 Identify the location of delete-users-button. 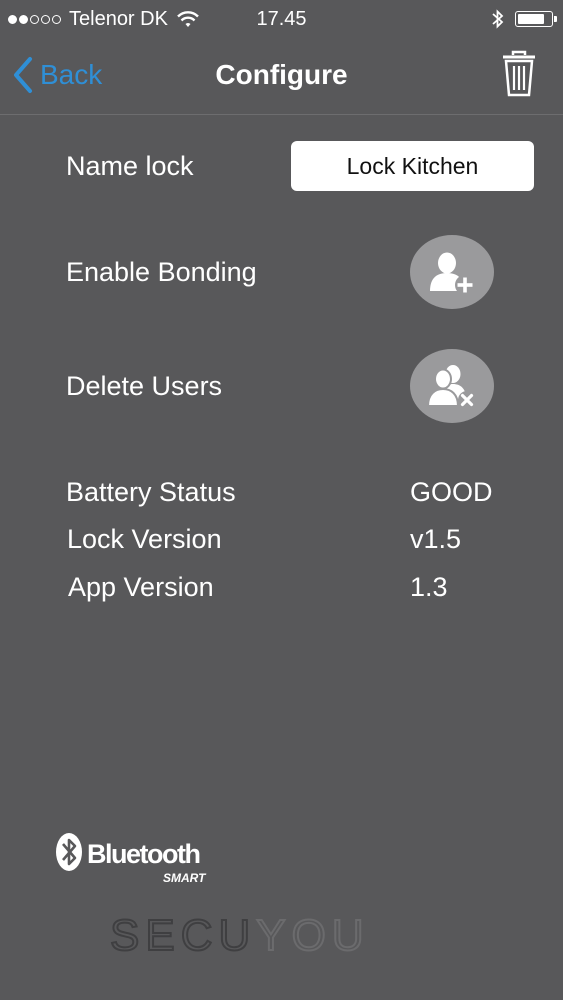
(452, 386).